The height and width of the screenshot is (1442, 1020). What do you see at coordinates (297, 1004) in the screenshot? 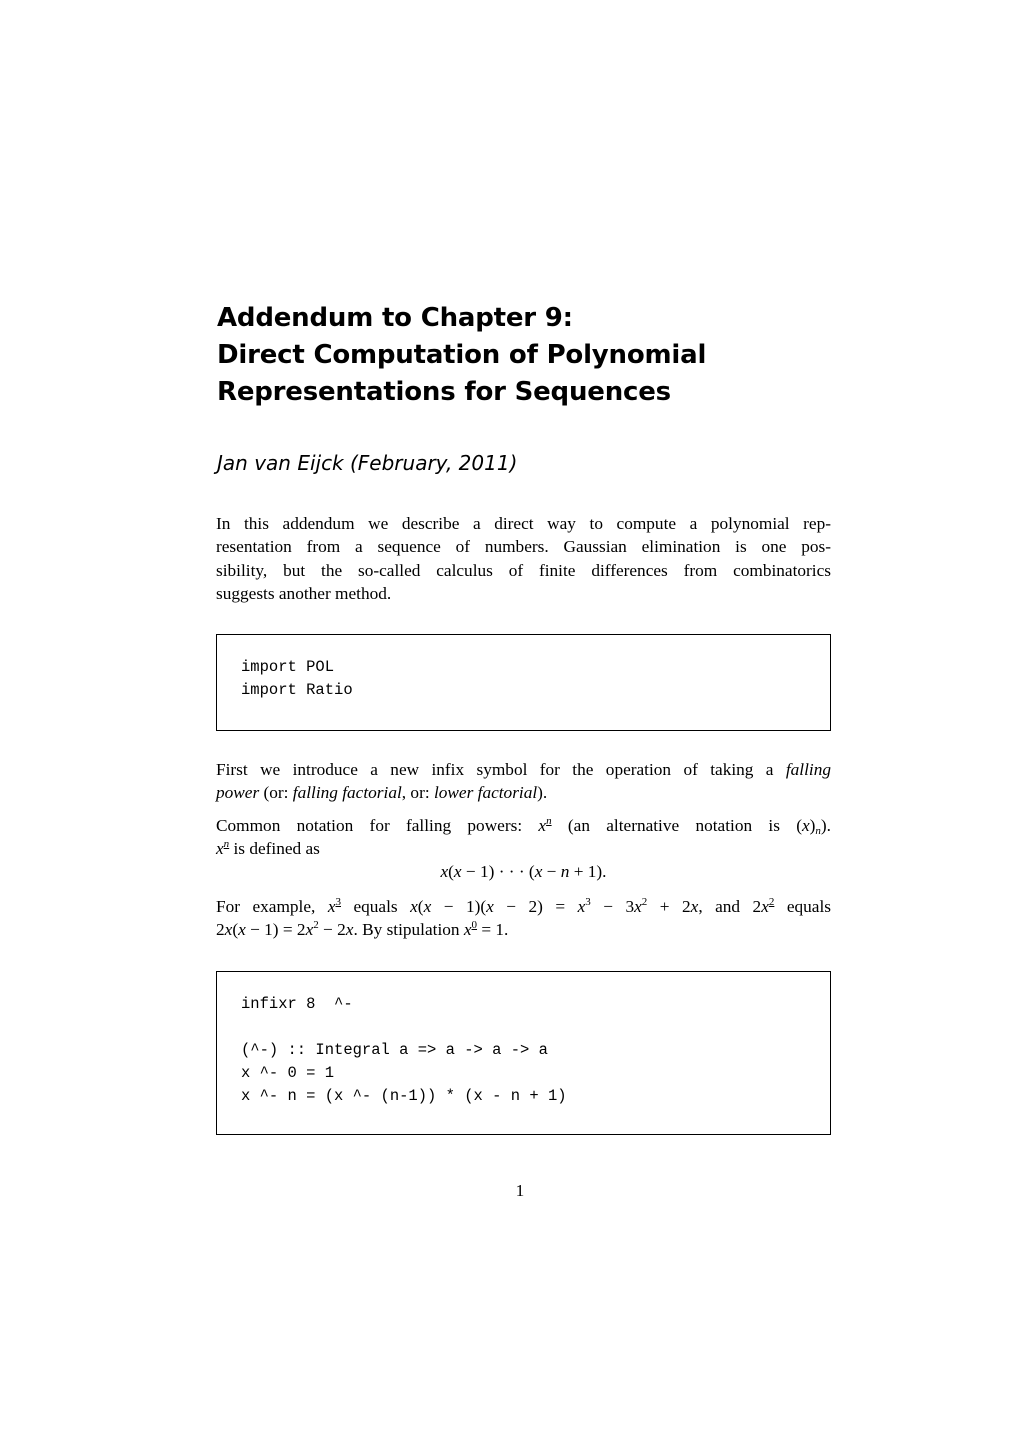
I see `code-line: infixr 8 ^-` at bounding box center [297, 1004].